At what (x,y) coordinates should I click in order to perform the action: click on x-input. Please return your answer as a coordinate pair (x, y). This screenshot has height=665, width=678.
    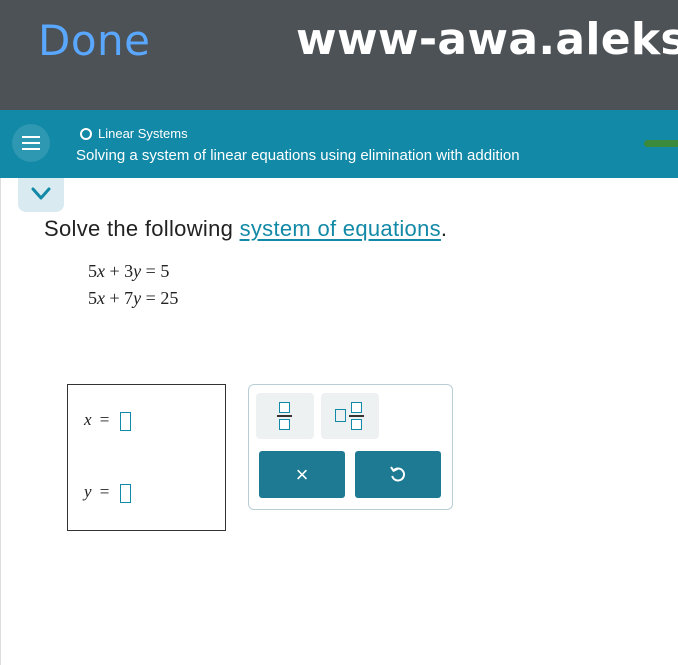
    Looking at the image, I should click on (125, 421).